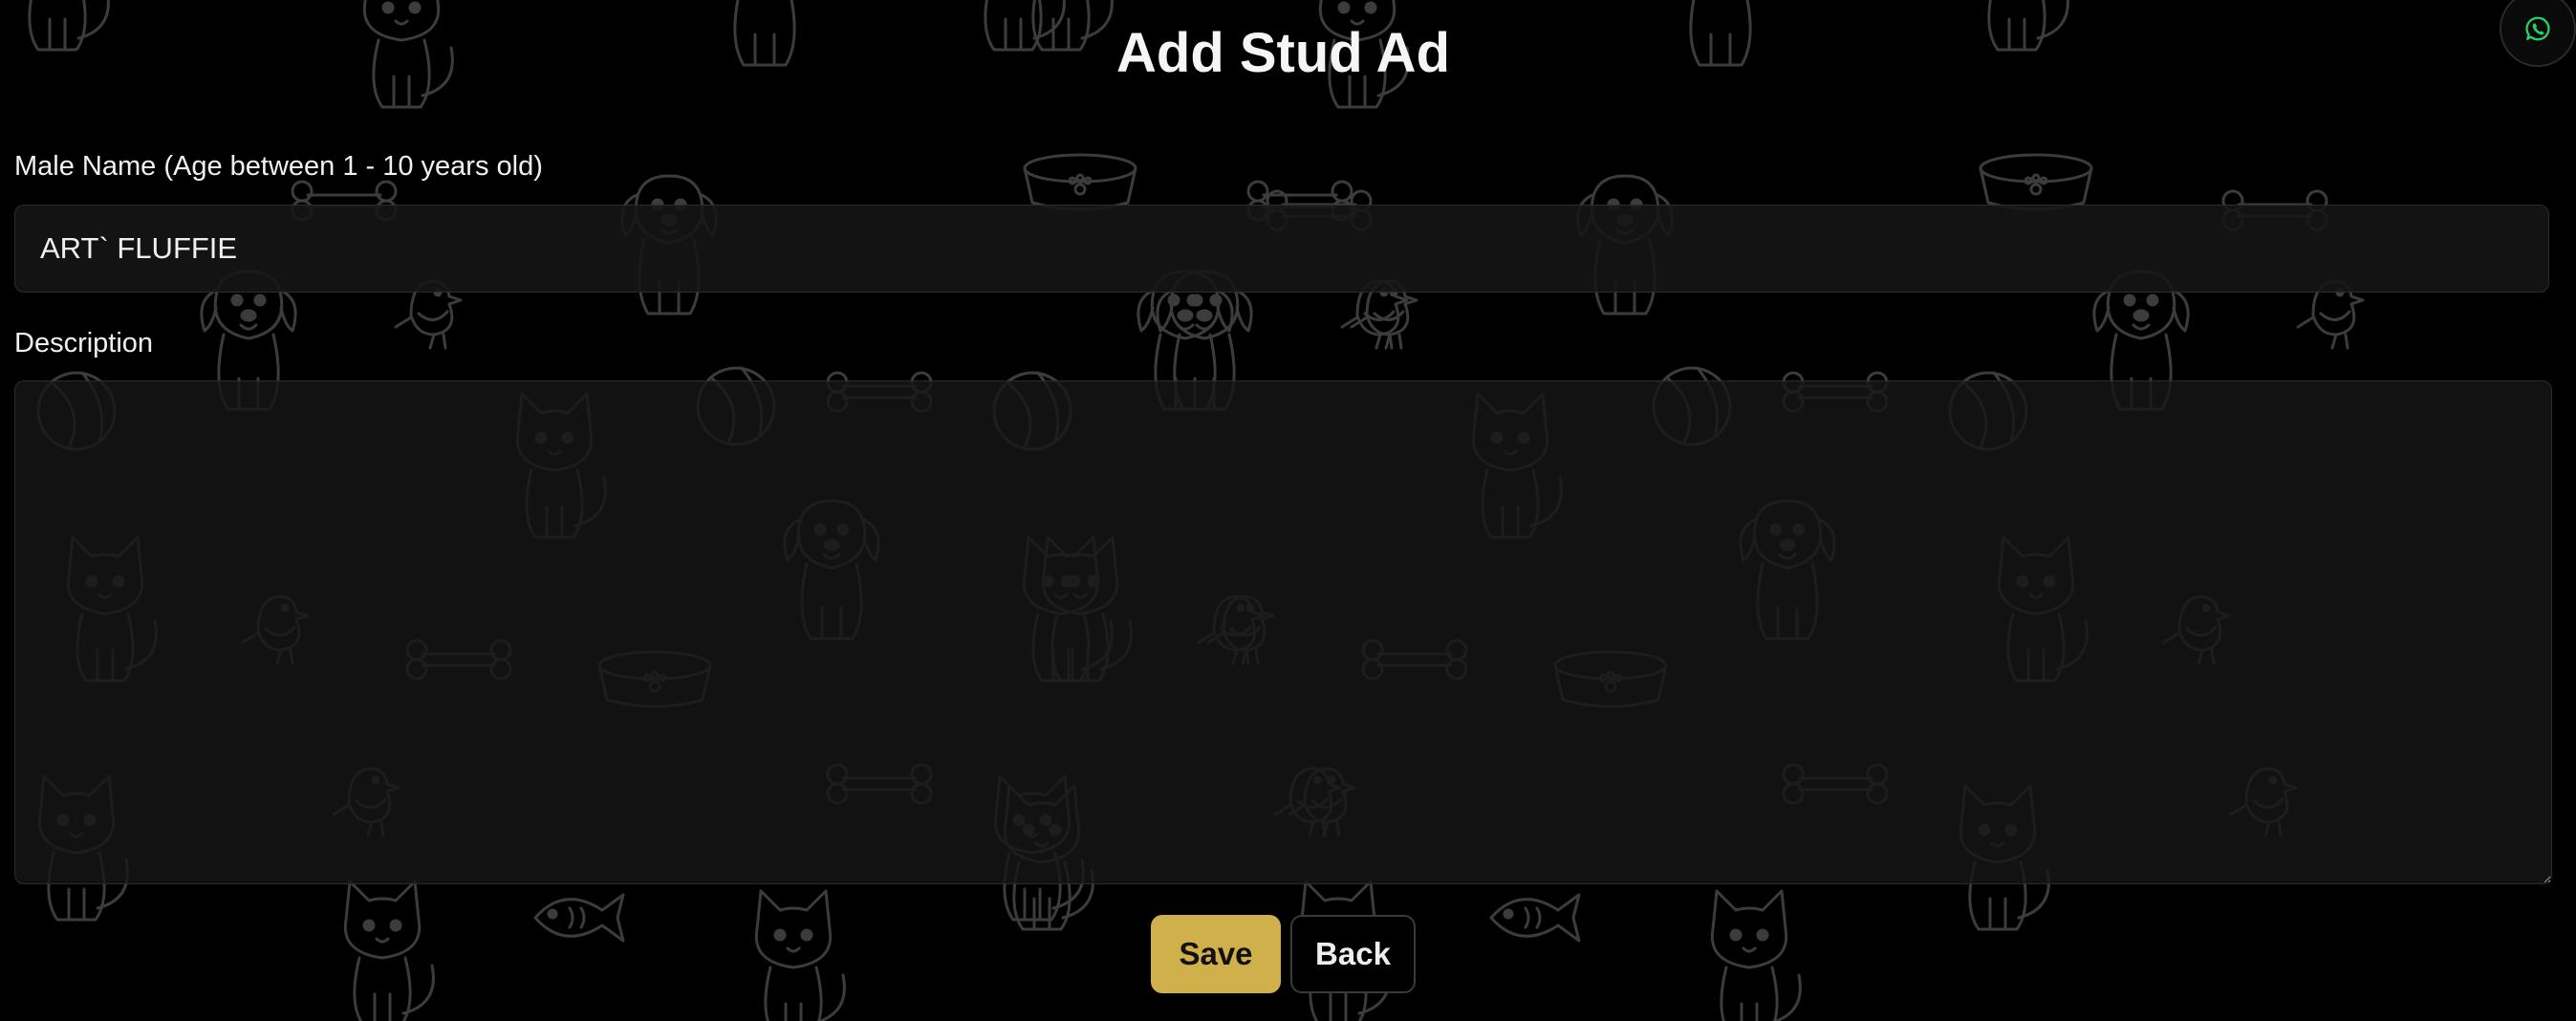  I want to click on male-name-input, so click(1281, 249).